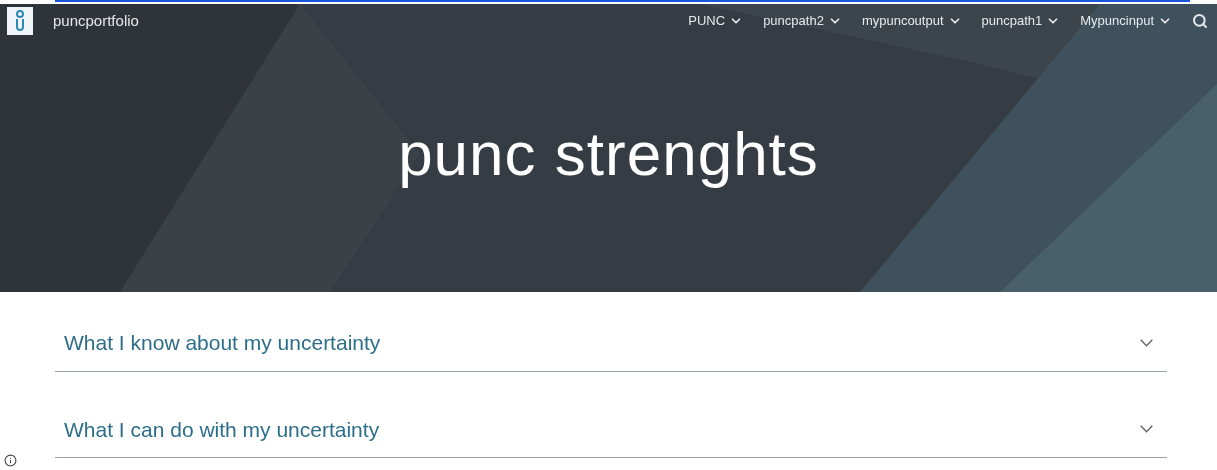 The height and width of the screenshot is (470, 1217). What do you see at coordinates (1200, 21) in the screenshot?
I see `search-icon` at bounding box center [1200, 21].